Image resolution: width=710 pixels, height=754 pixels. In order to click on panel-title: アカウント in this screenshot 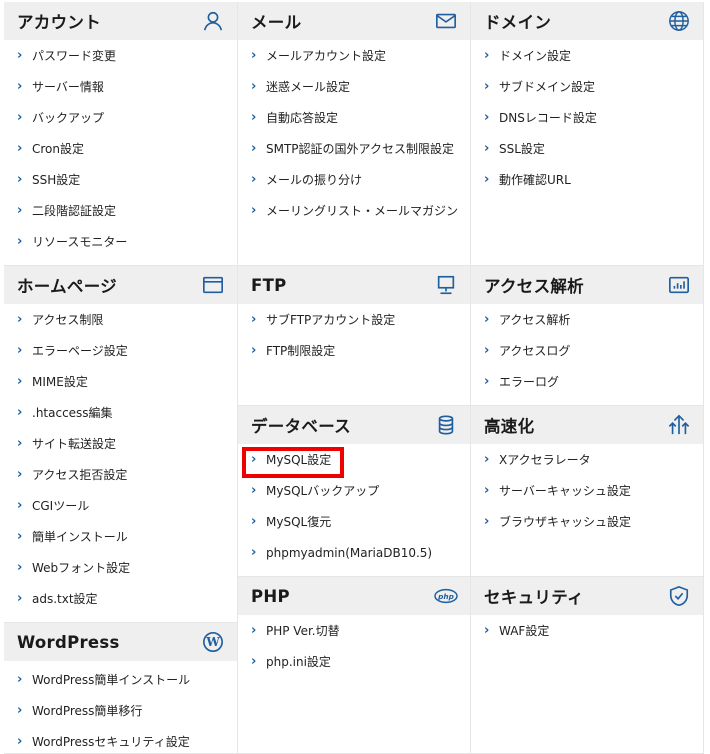, I will do `click(59, 22)`.